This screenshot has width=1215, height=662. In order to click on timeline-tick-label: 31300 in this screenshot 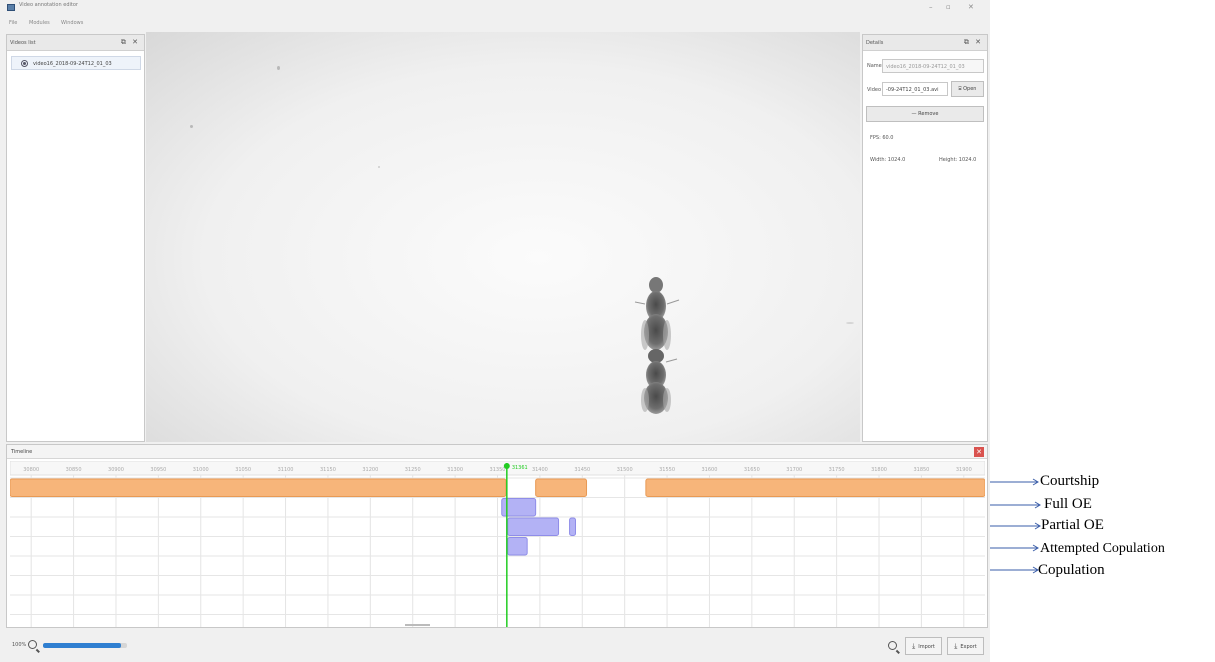, I will do `click(455, 470)`.